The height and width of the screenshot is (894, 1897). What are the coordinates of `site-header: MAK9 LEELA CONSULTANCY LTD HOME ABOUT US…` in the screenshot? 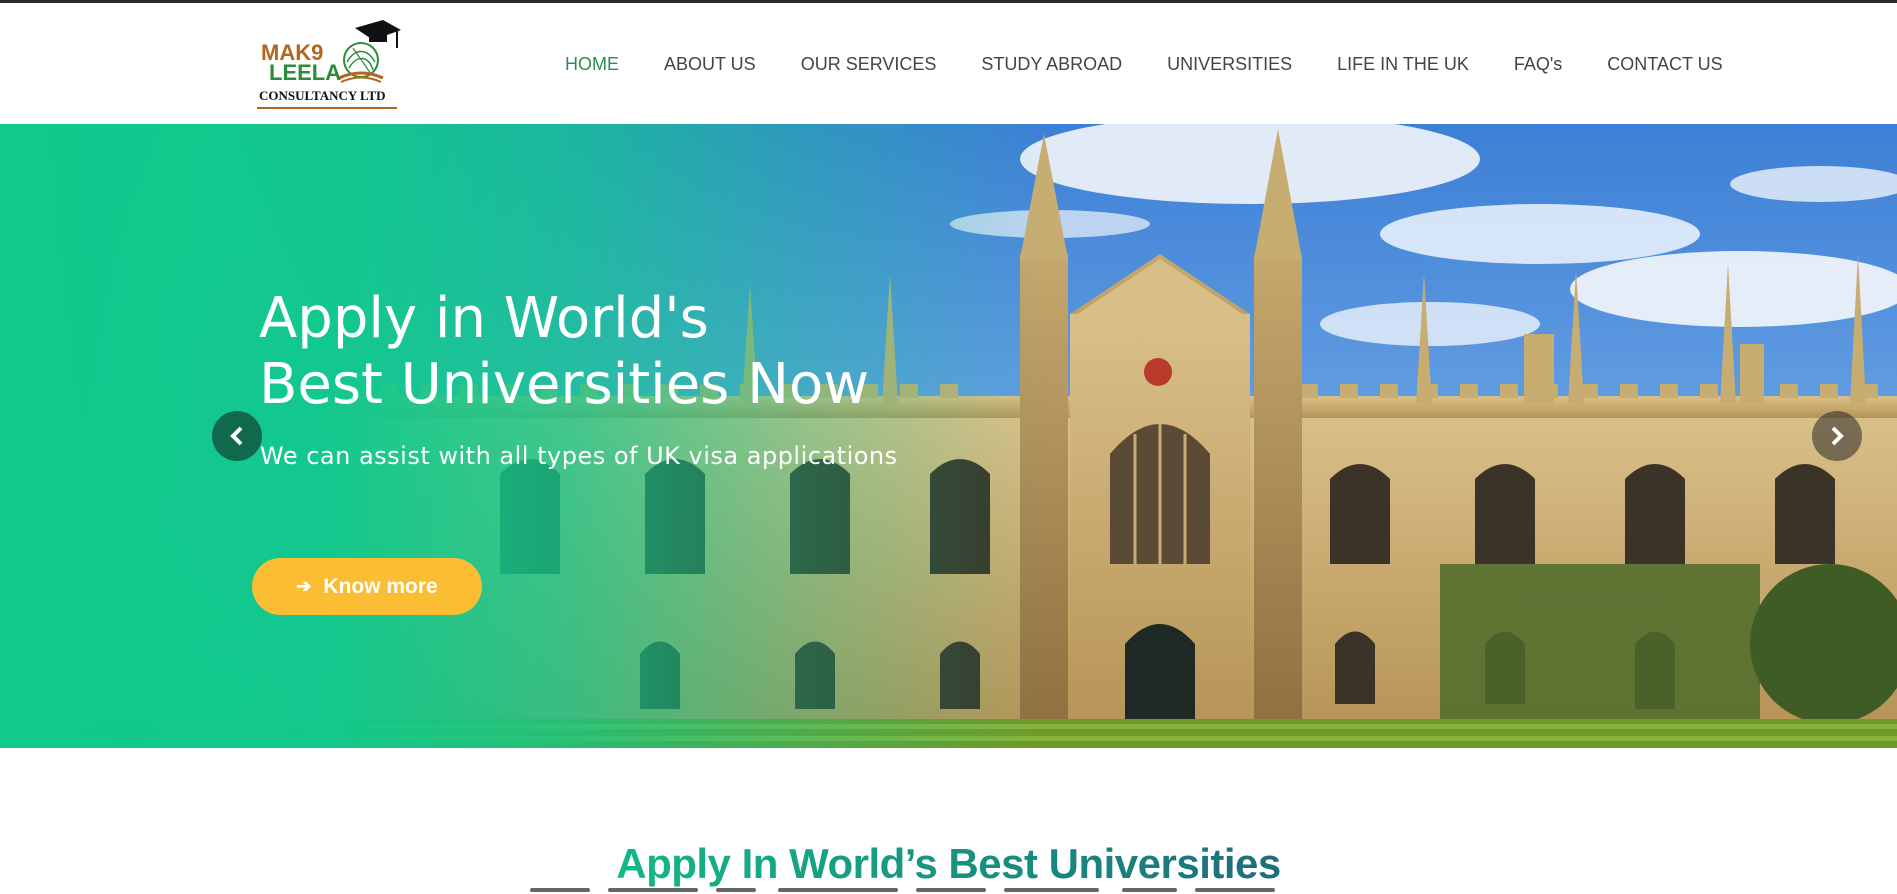 It's located at (948, 63).